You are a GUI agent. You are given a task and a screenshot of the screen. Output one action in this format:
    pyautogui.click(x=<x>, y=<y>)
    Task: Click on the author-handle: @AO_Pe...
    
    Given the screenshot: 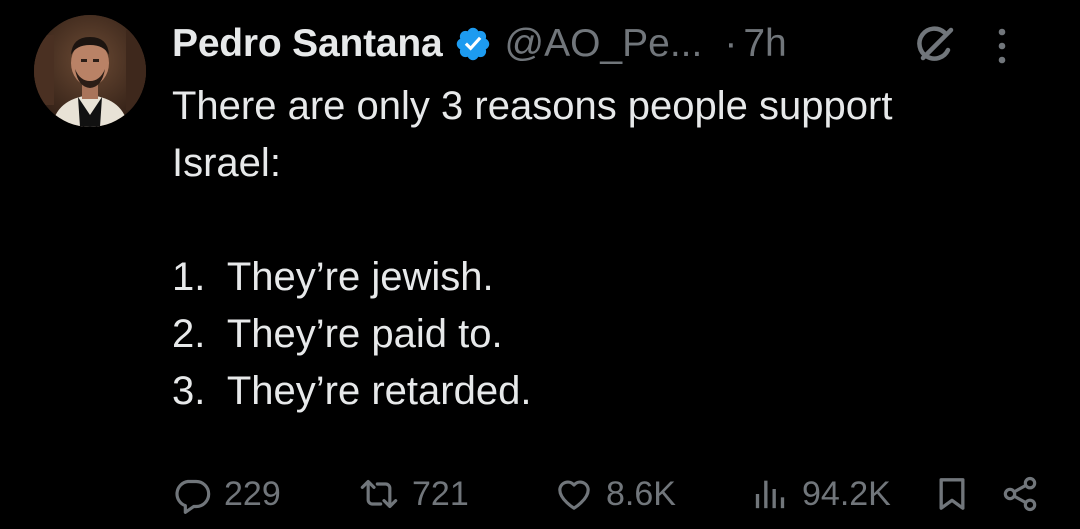 What is the action you would take?
    pyautogui.click(x=603, y=44)
    